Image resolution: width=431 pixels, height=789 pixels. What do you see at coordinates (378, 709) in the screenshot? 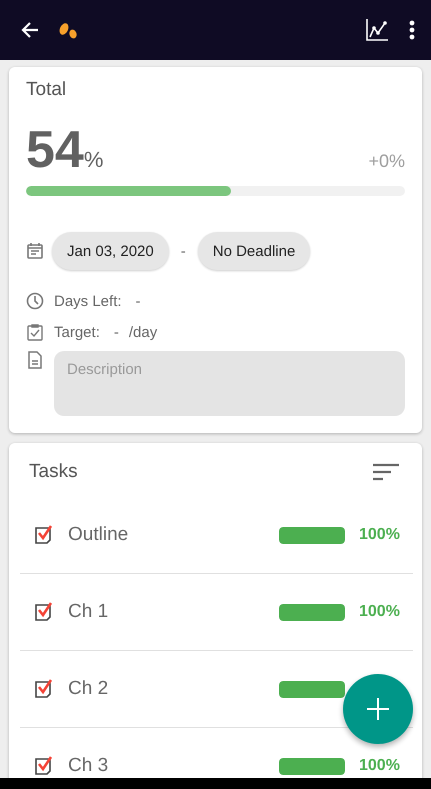
I see `plus-icon` at bounding box center [378, 709].